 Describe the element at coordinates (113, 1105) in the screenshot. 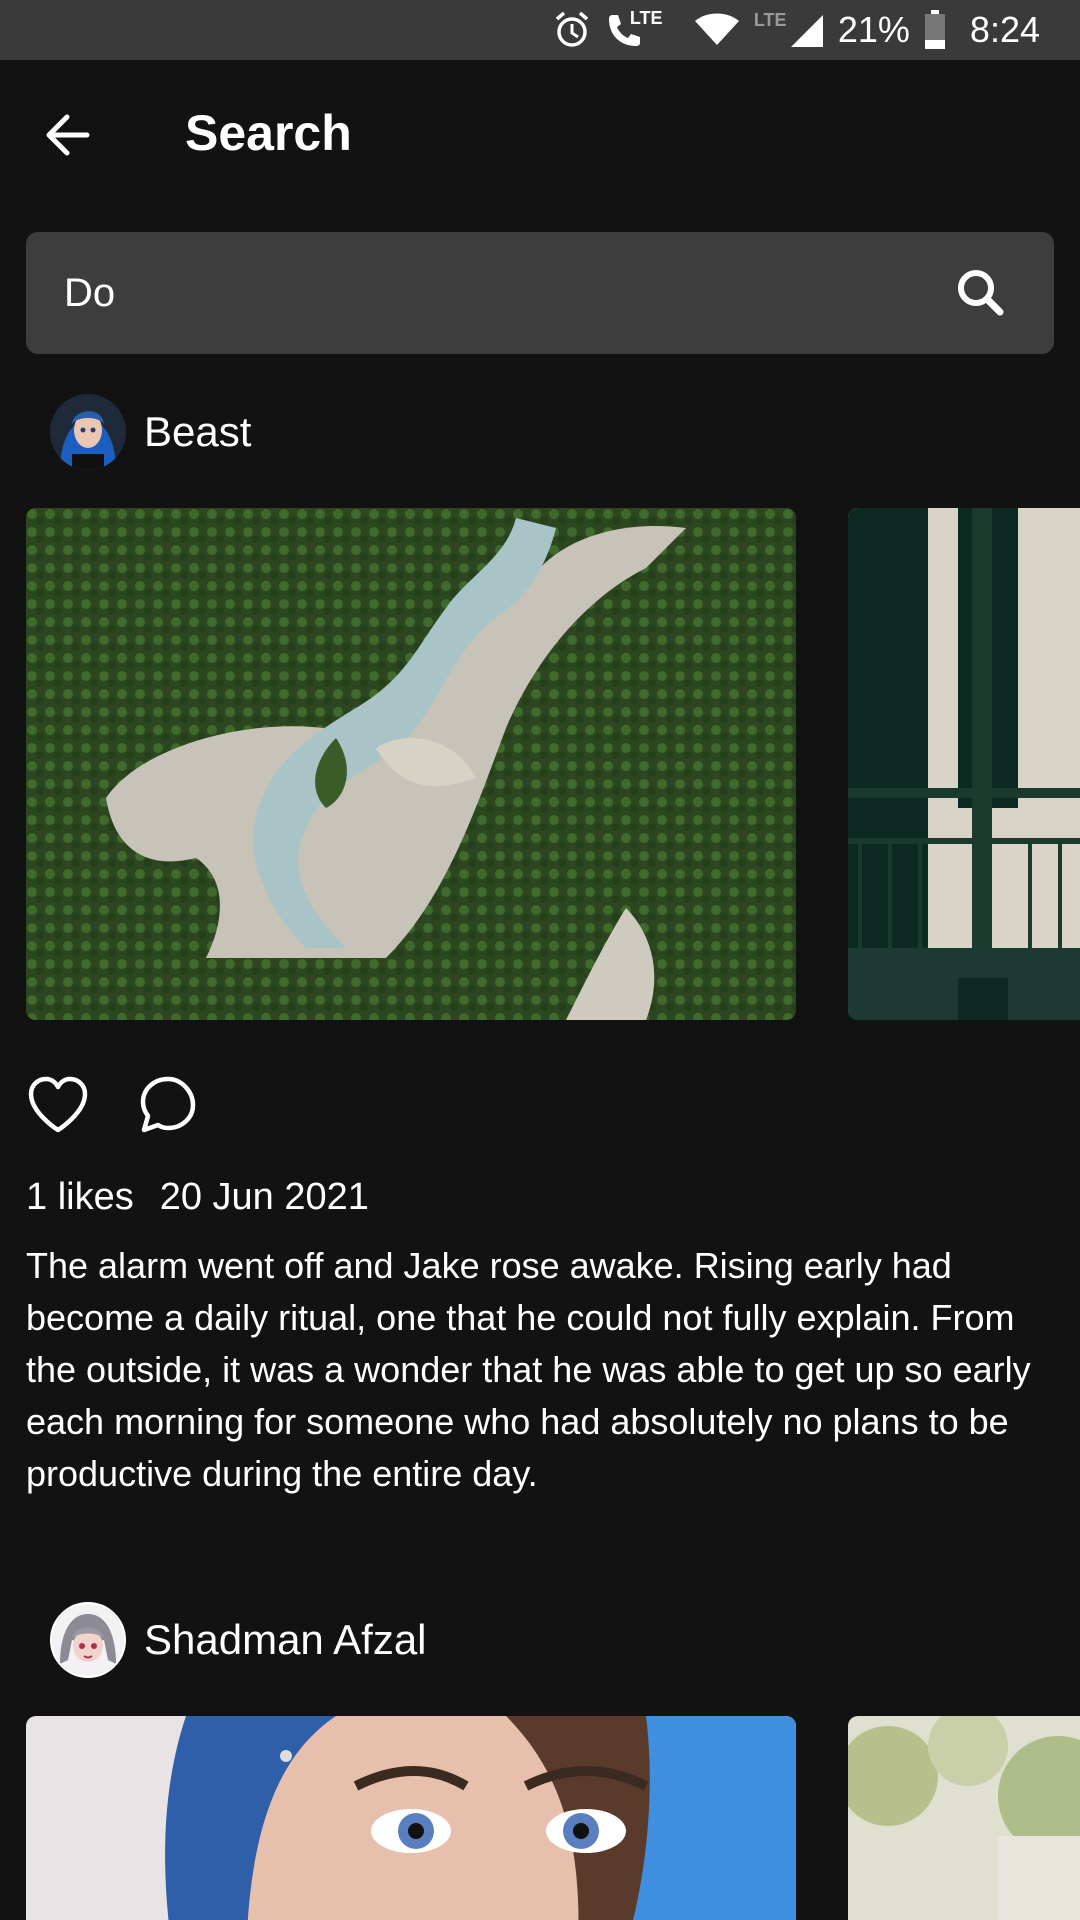

I see `post-actions` at that location.